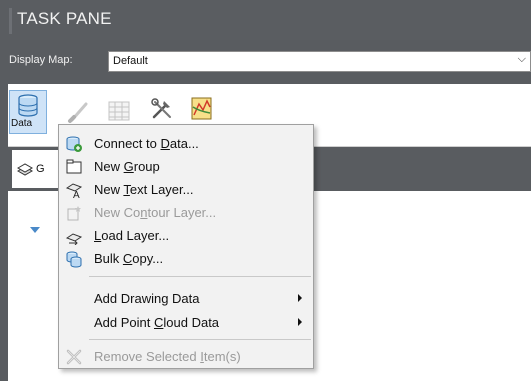 This screenshot has height=381, width=531. What do you see at coordinates (74, 144) in the screenshot?
I see `connect-data-icon` at bounding box center [74, 144].